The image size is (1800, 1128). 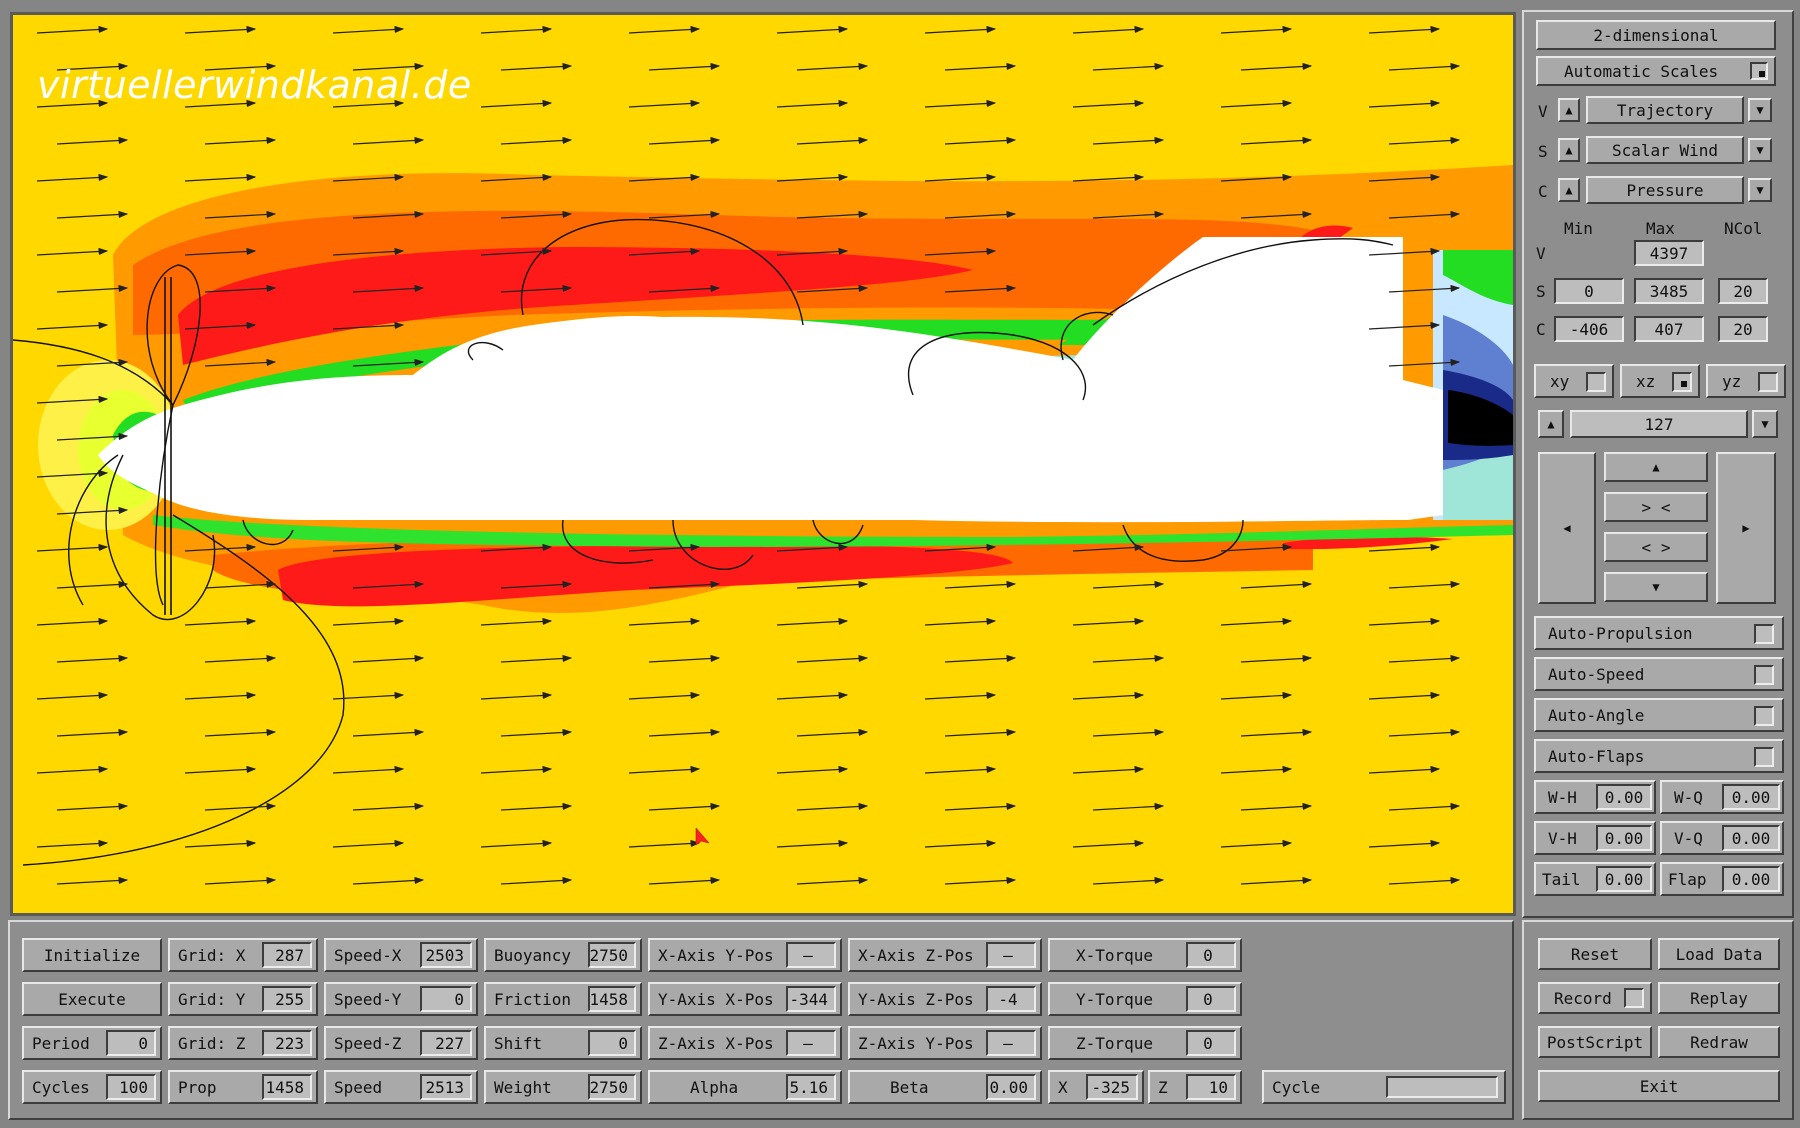 What do you see at coordinates (1145, 999) in the screenshot?
I see `y-torque-cell: Y-Torque 0` at bounding box center [1145, 999].